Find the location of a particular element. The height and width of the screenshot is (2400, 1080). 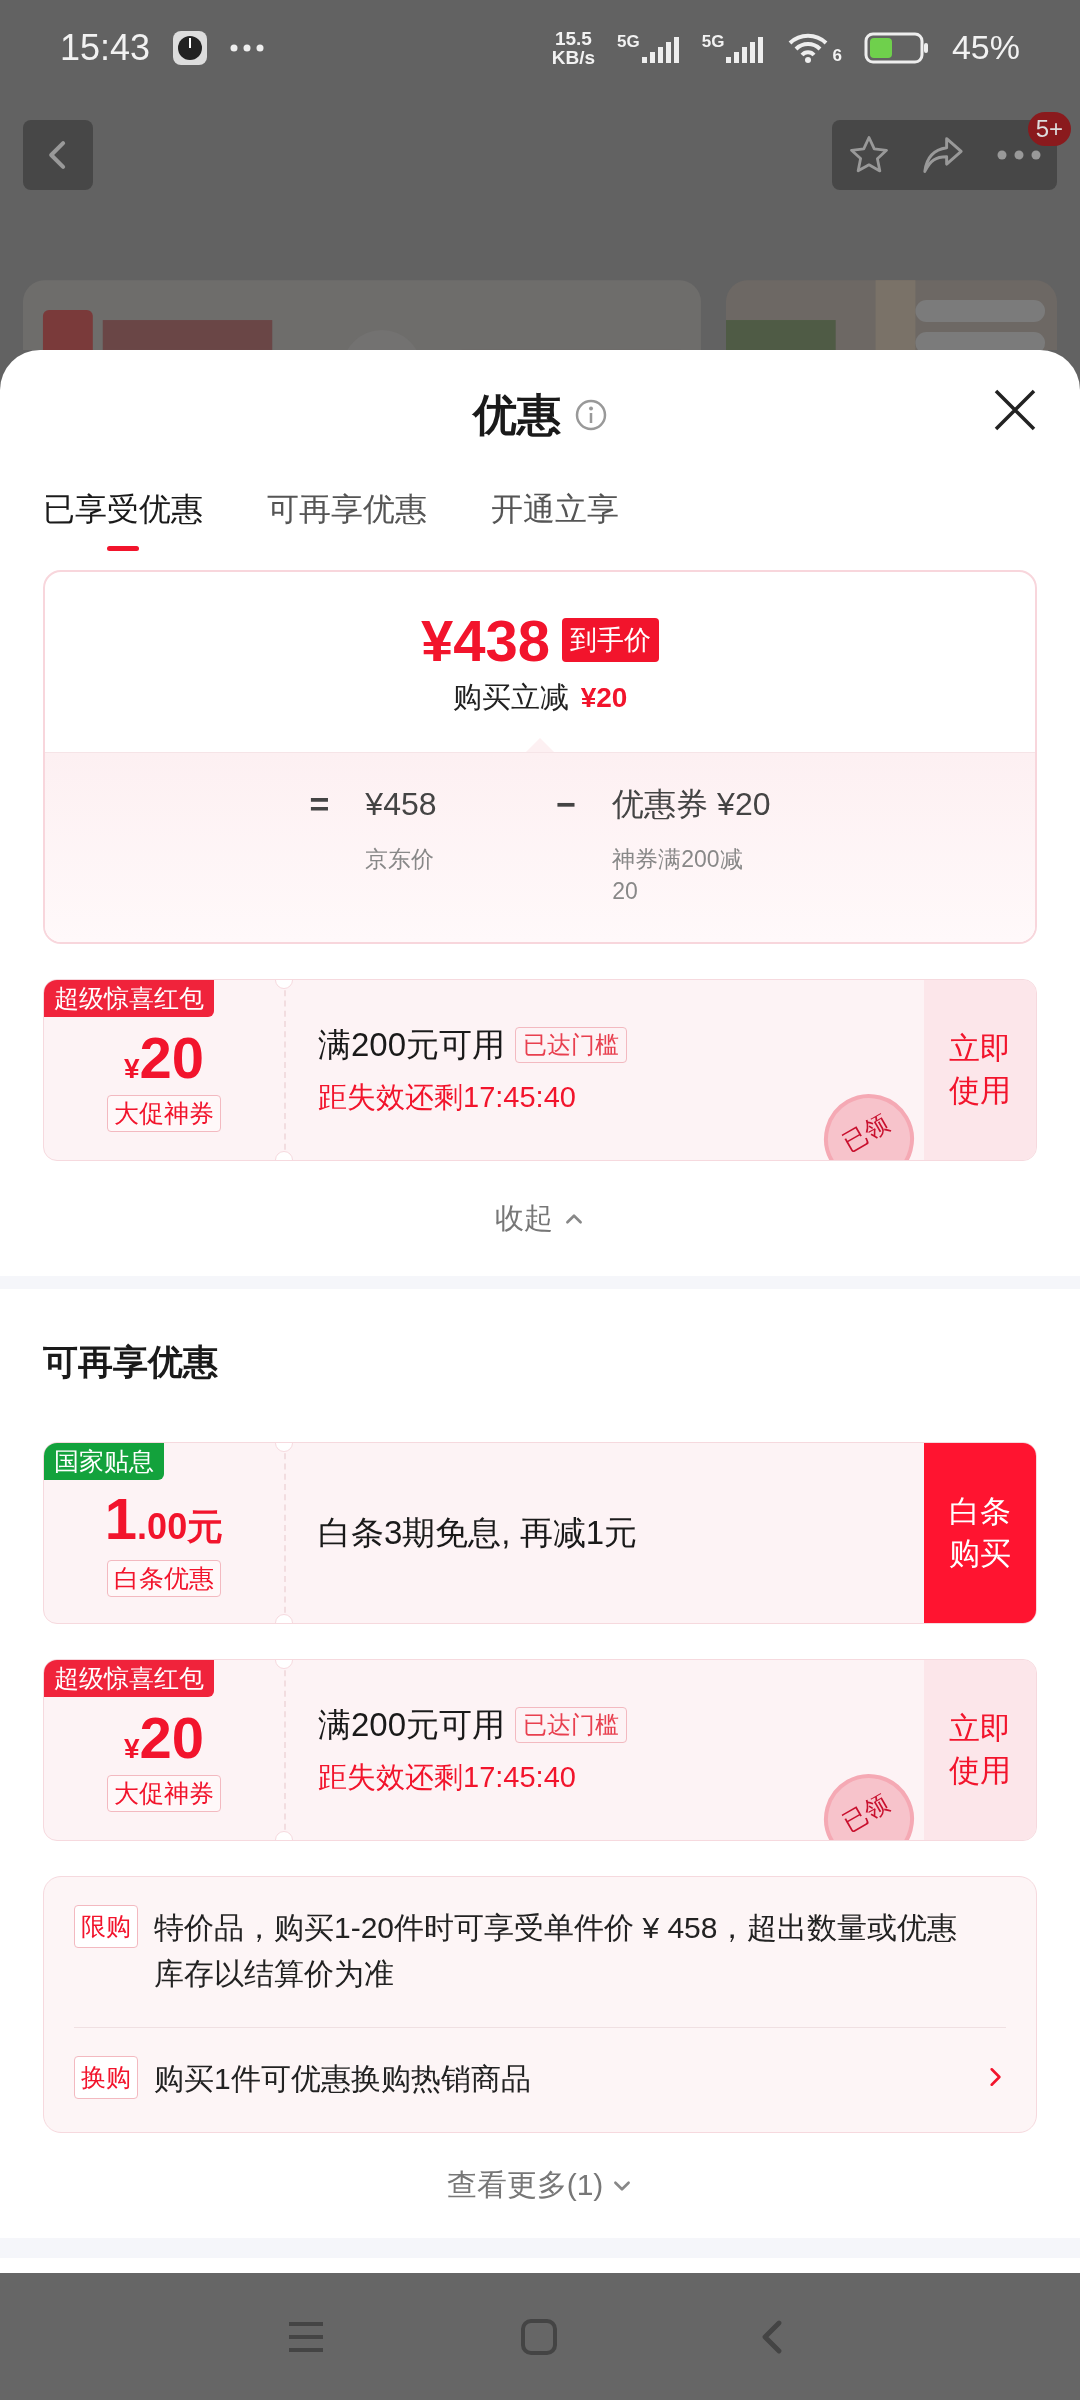

close-button is located at coordinates (1015, 410).